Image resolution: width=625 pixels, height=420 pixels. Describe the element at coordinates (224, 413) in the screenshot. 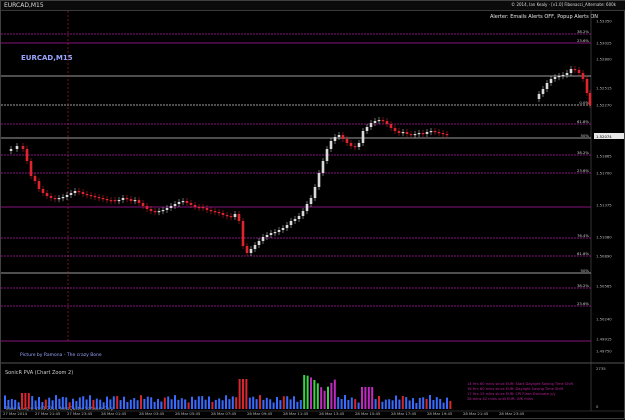

I see `time-axis-label: 28 Mar 07:45` at that location.